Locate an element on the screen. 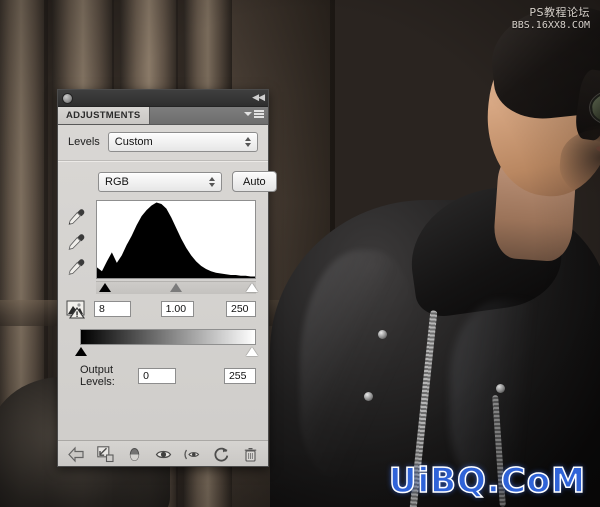 This screenshot has width=600, height=507. output-levels-slider is located at coordinates (166, 352).